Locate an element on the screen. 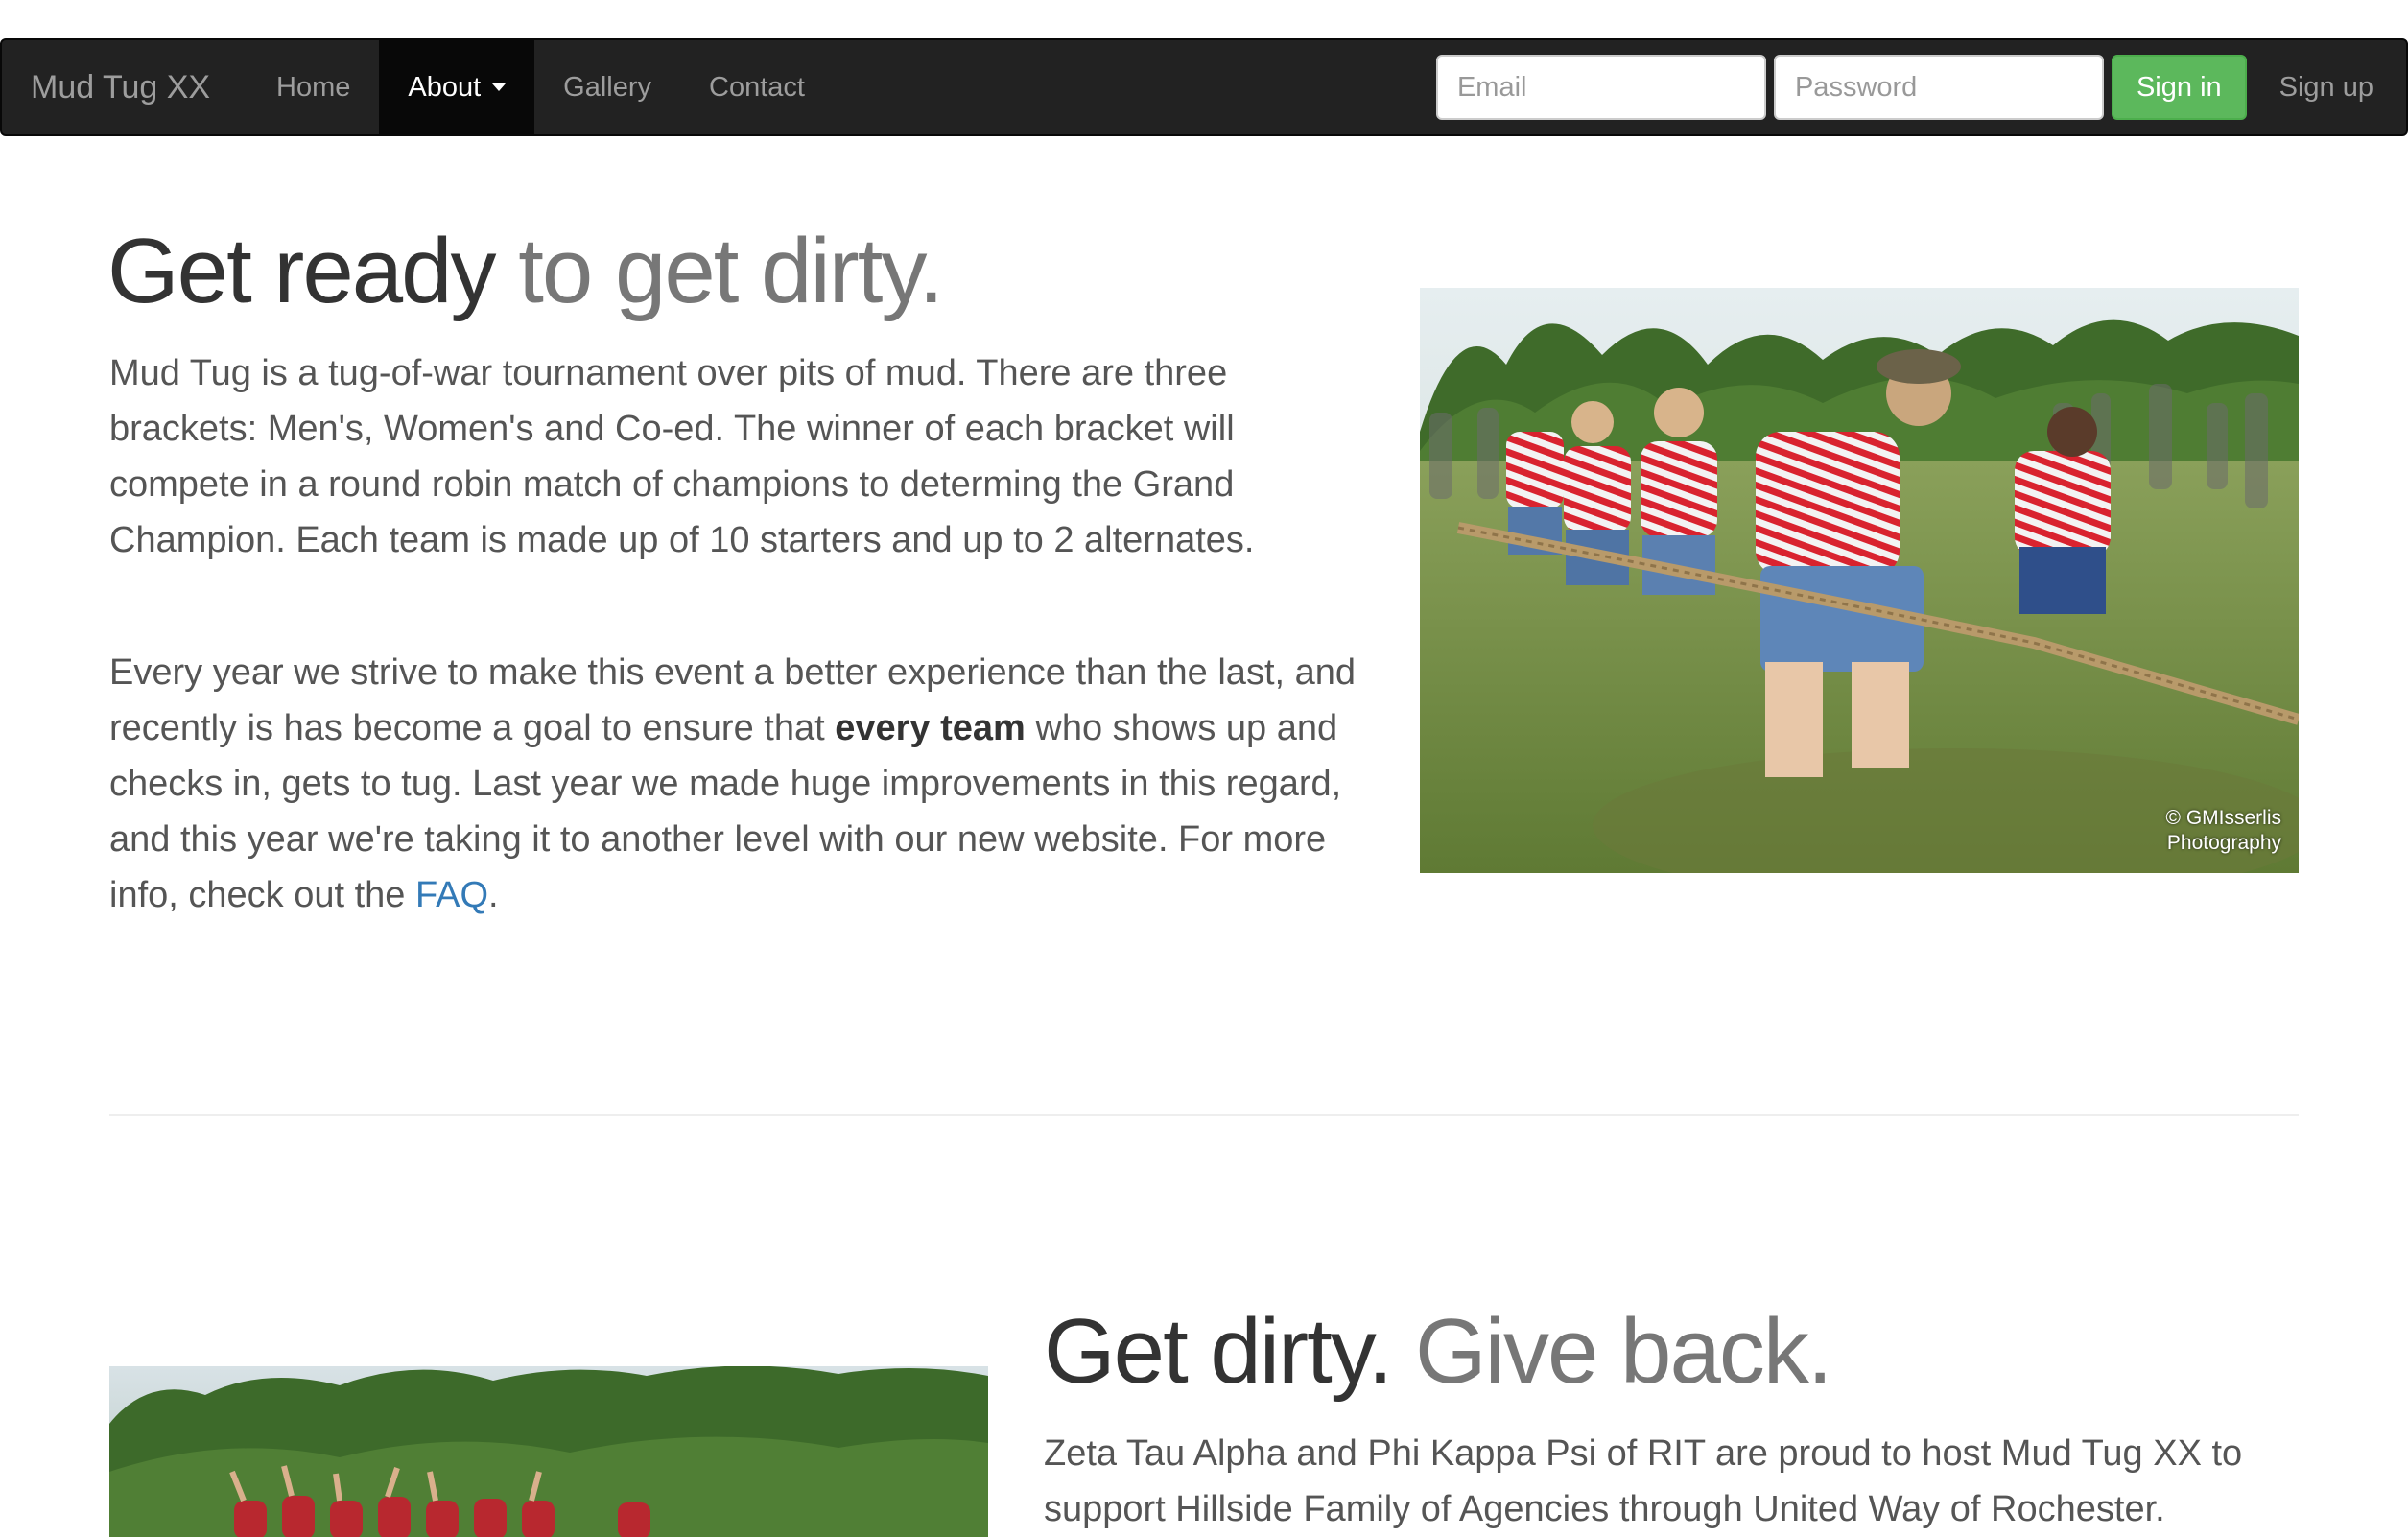  section2-heading: Get dirty. Give back. is located at coordinates (1438, 1352).